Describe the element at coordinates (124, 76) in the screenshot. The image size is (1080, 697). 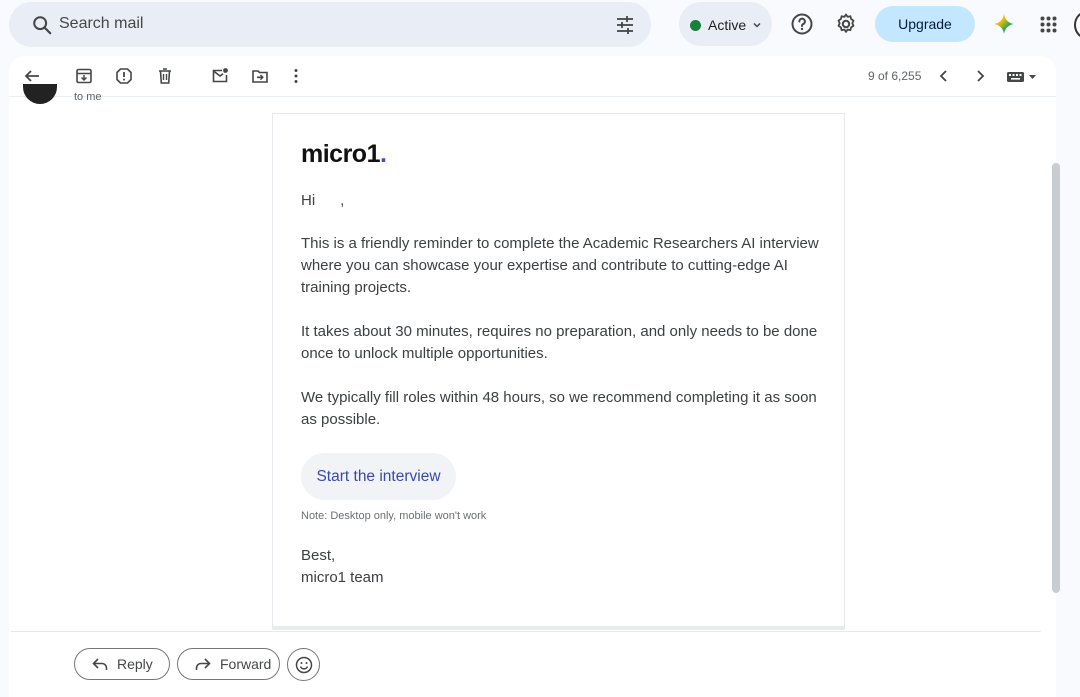
I see `report-spam-icon` at that location.